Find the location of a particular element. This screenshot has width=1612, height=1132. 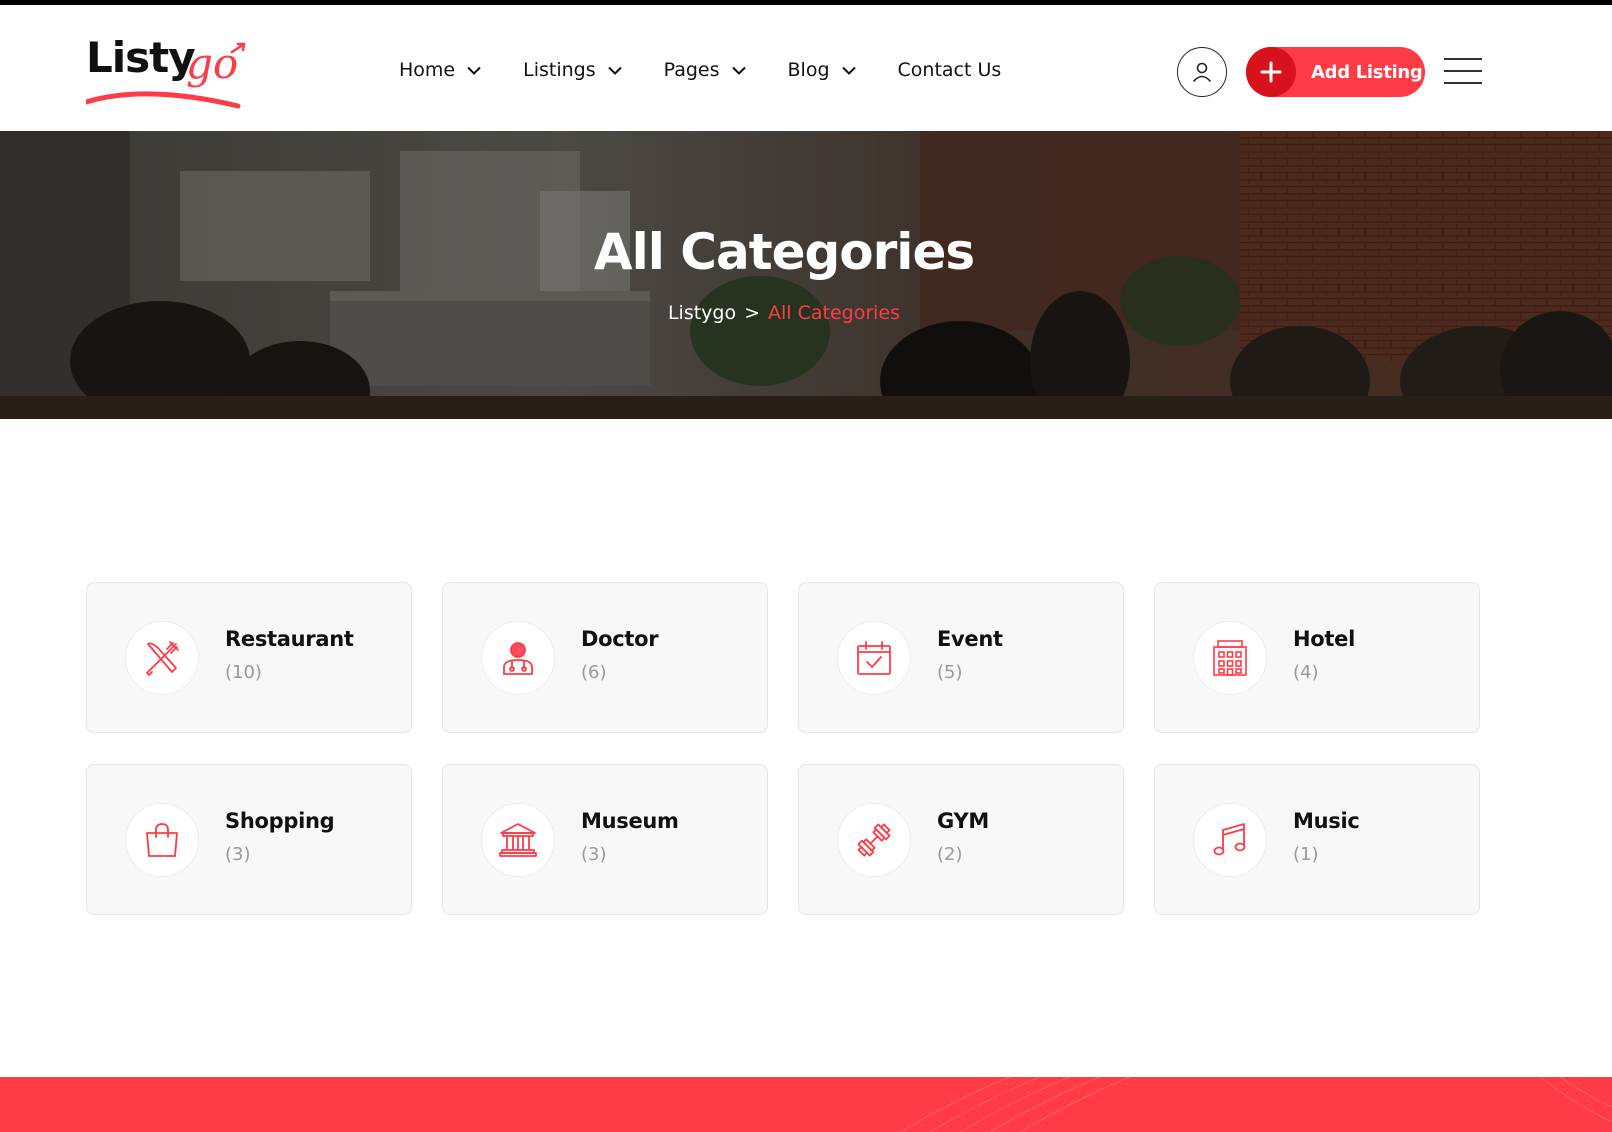

hotel-icon is located at coordinates (1230, 658).